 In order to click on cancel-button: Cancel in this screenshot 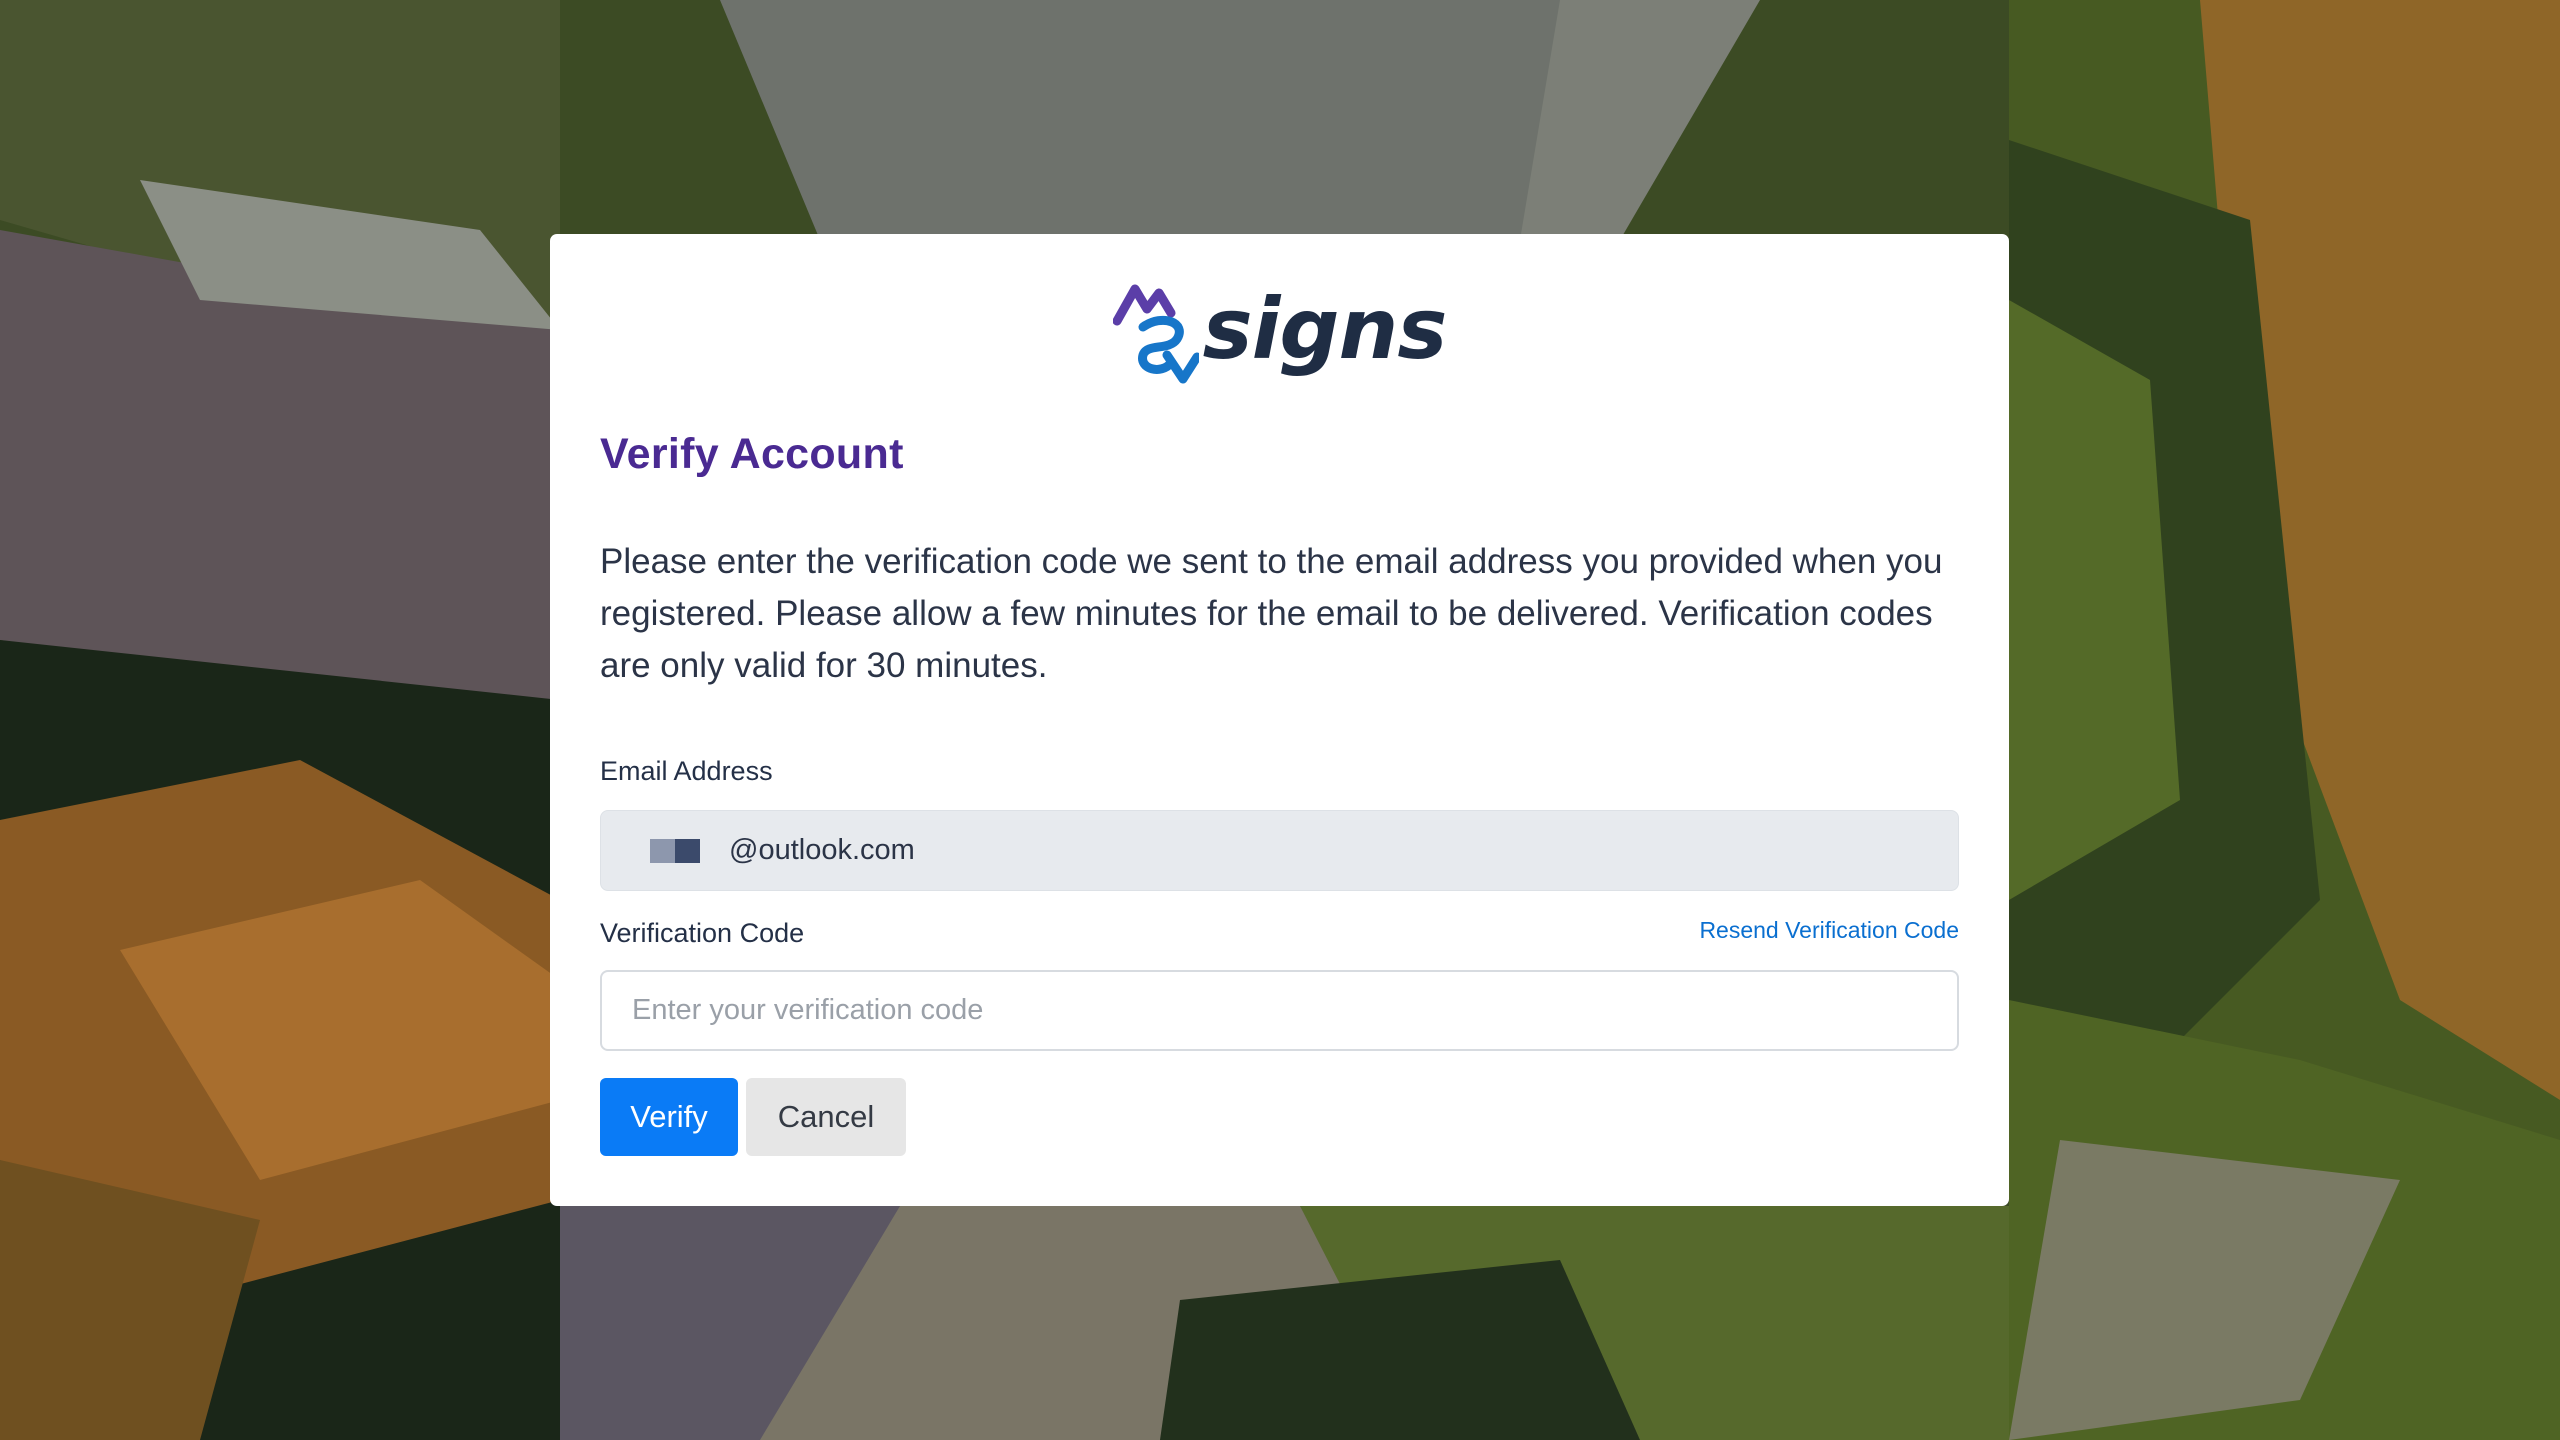, I will do `click(826, 1117)`.